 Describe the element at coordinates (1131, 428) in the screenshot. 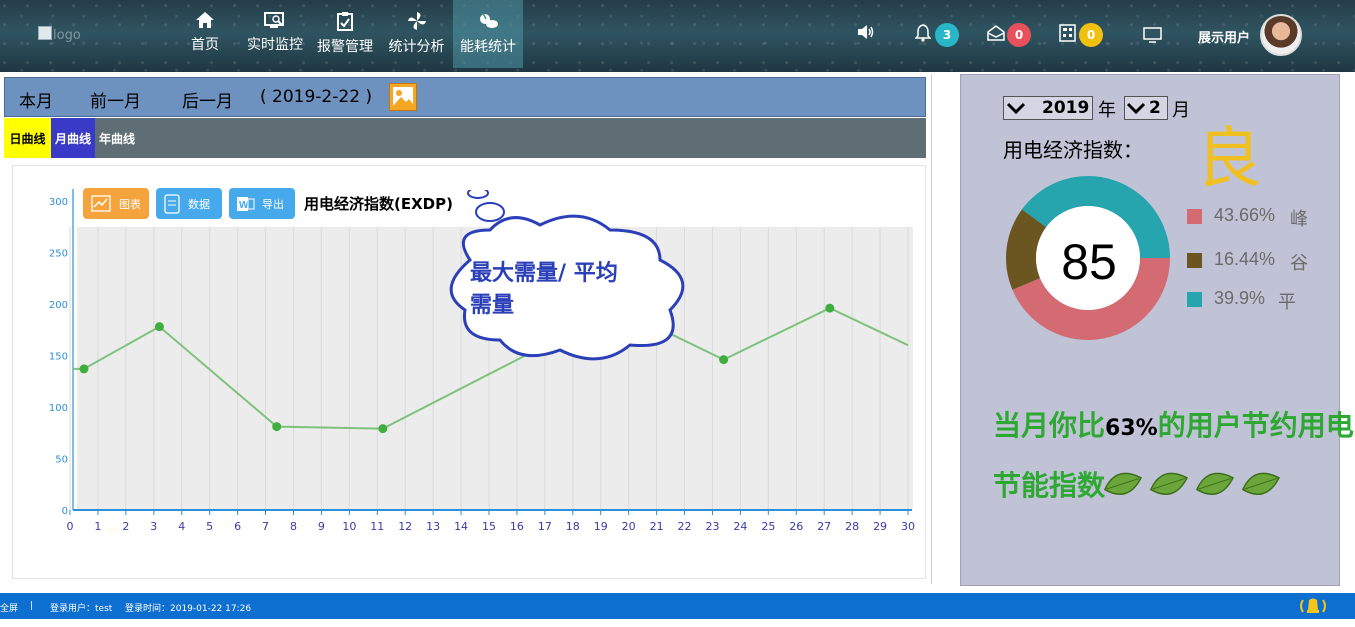

I see `saving-percent: 63%` at that location.